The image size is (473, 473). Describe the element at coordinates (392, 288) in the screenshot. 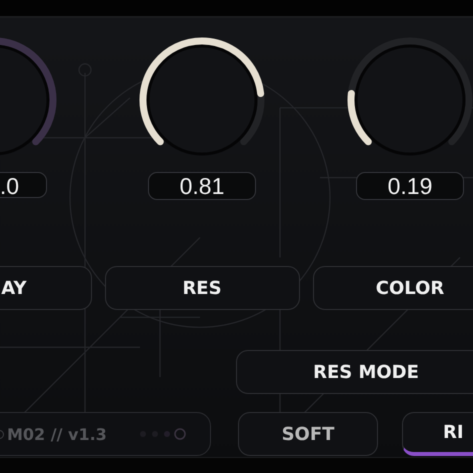

I see `toggle-button: COLOR` at that location.